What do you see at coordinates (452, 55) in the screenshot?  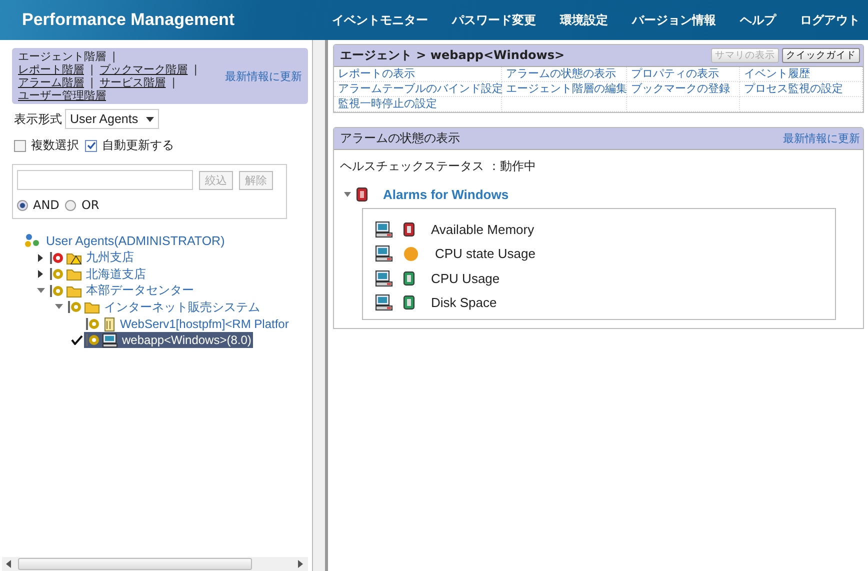 I see `panel-title: エージェント > webapp<Windows>` at bounding box center [452, 55].